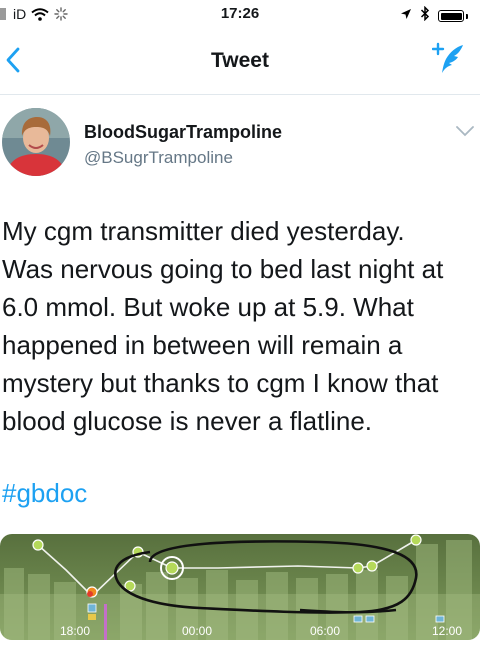 The width and height of the screenshot is (480, 645). Describe the element at coordinates (467, 16) in the screenshot. I see `battery-tip` at that location.